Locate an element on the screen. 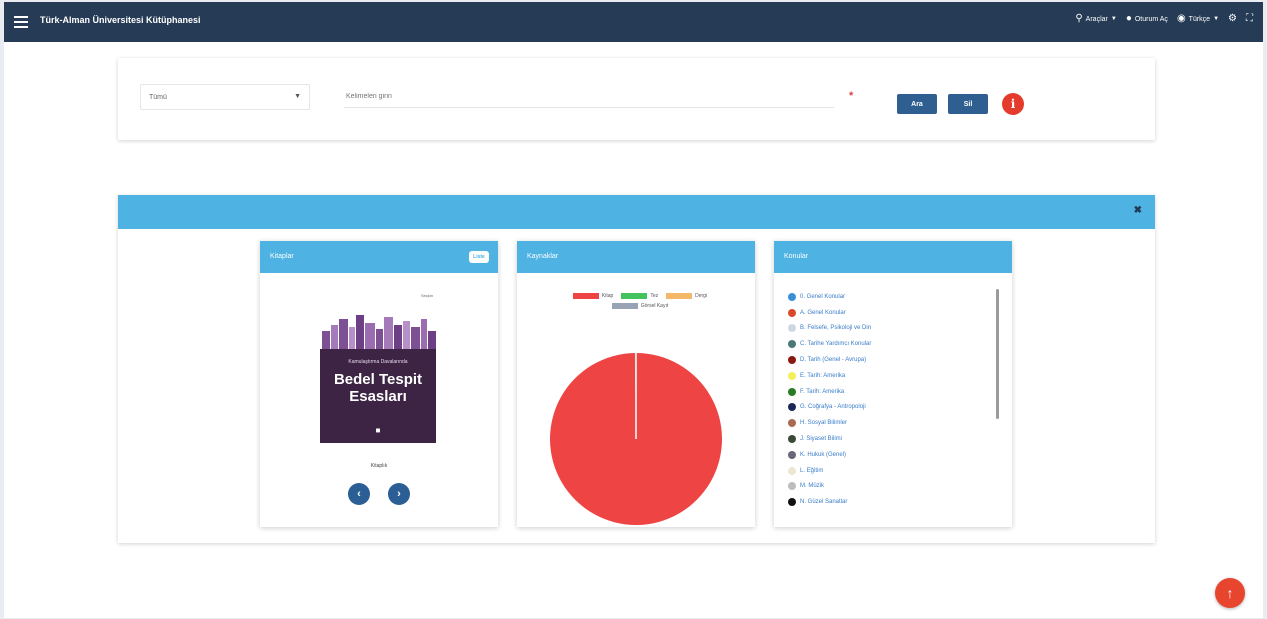  arrow-up-icon: ↑ is located at coordinates (1230, 593).